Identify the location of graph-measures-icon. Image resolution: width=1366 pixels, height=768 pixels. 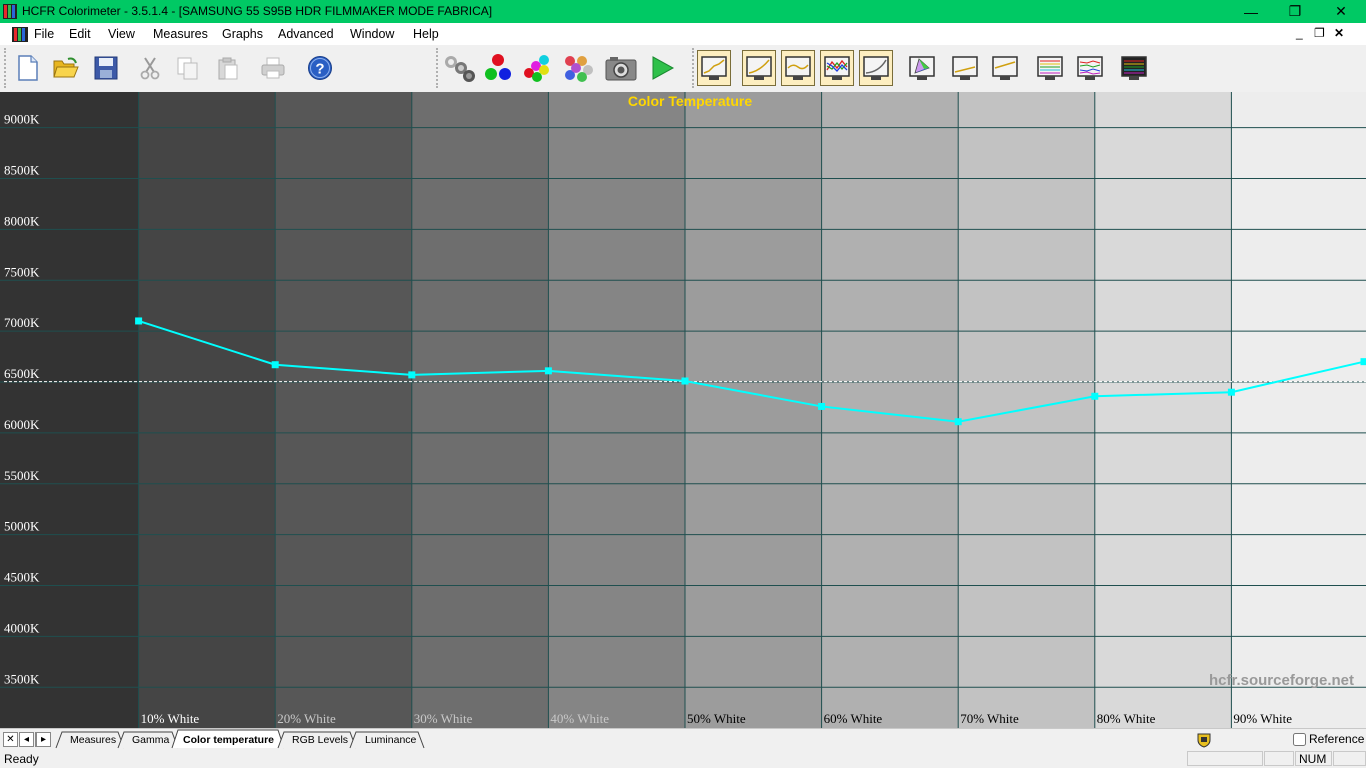
(1134, 68).